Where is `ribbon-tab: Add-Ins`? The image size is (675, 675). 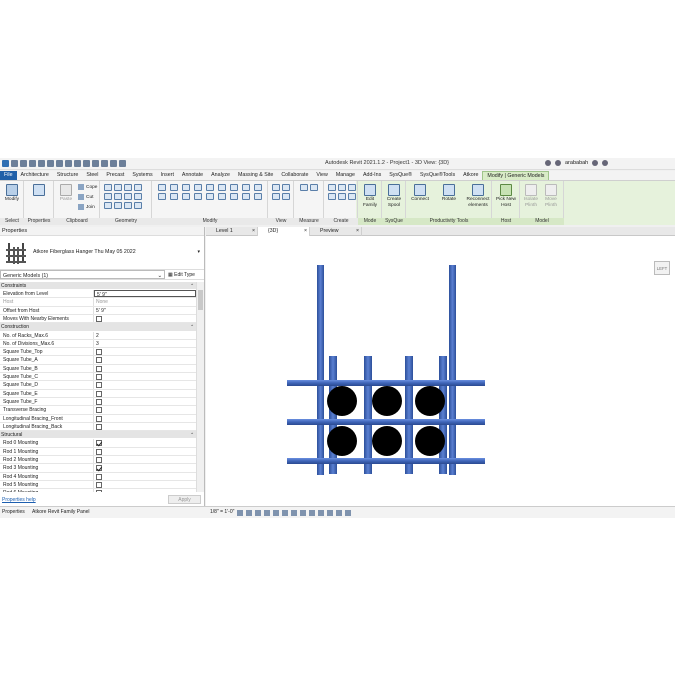 ribbon-tab: Add-Ins is located at coordinates (372, 175).